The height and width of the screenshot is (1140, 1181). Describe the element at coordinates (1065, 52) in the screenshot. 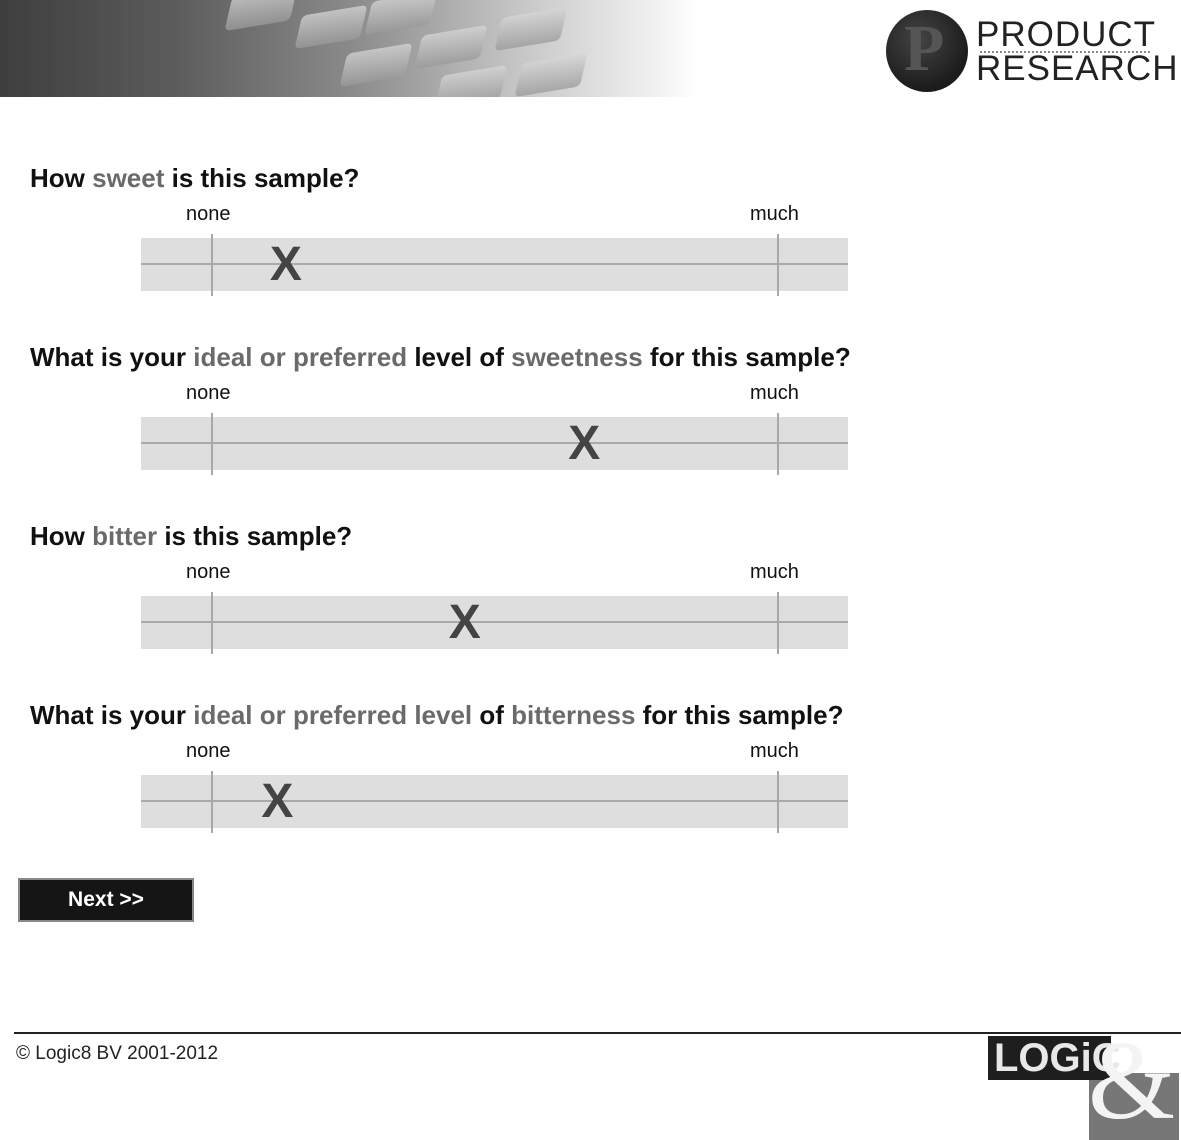

I see `logo-dotted-rule` at that location.